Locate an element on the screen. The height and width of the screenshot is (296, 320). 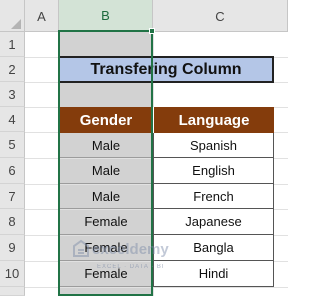
language-cell: Japanese is located at coordinates (213, 222).